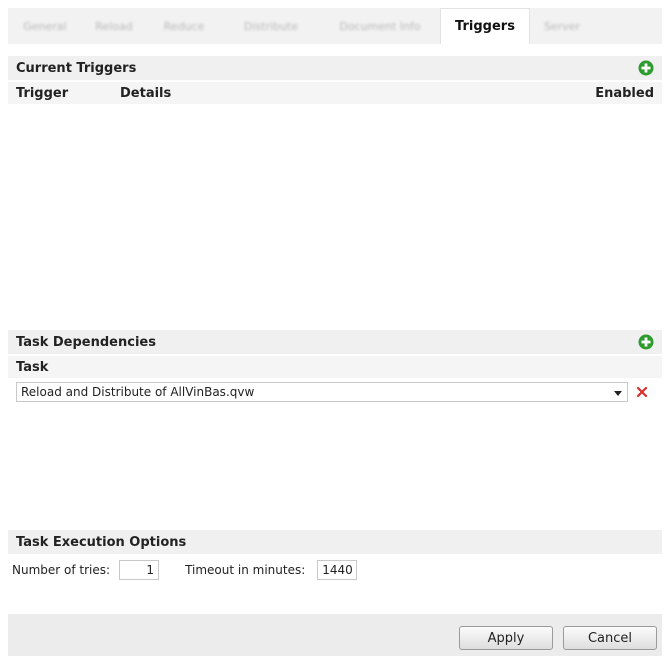 This screenshot has height=656, width=669. What do you see at coordinates (101, 542) in the screenshot?
I see `execution-options-title: Task Execution Options` at bounding box center [101, 542].